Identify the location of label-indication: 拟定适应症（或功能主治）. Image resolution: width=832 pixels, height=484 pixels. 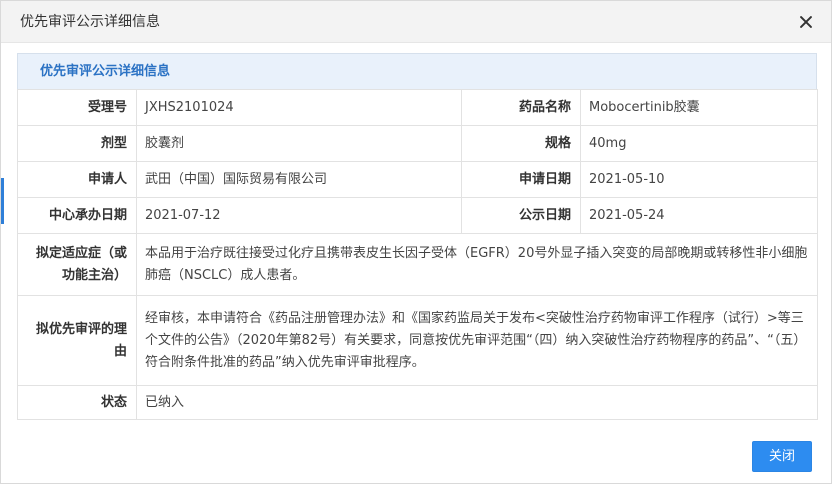
(77, 264).